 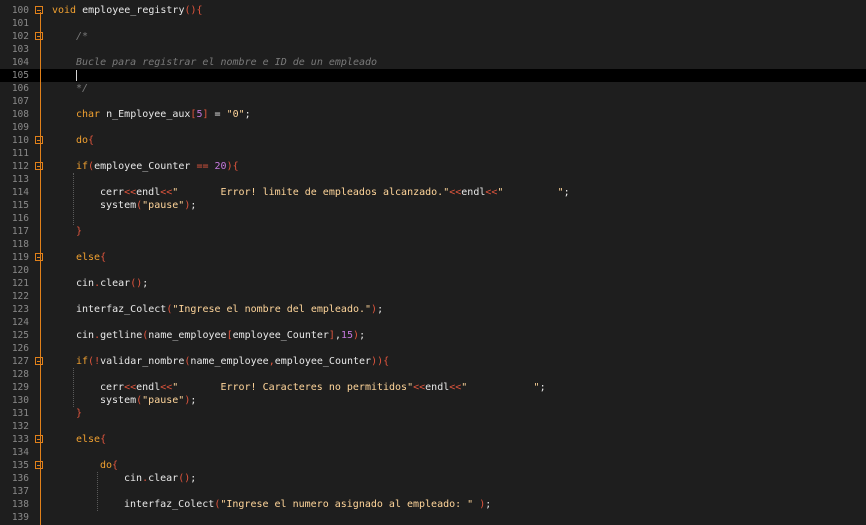 I want to click on code-line: 113, so click(x=433, y=179).